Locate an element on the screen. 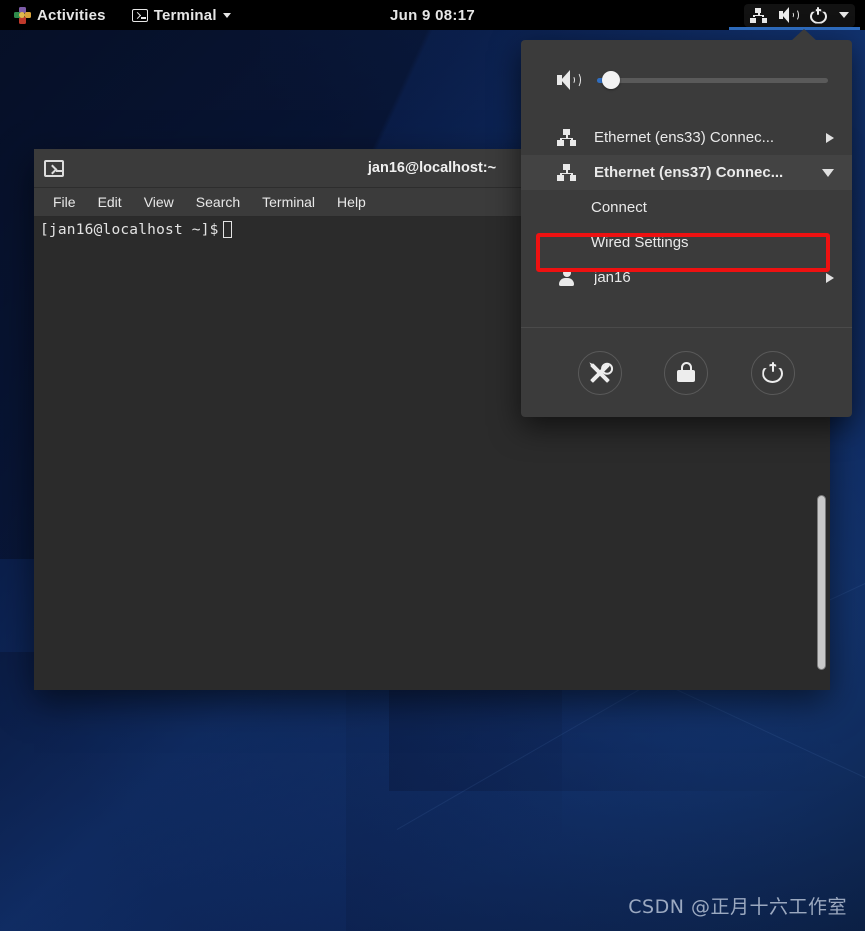 The width and height of the screenshot is (865, 931). top-bar-left: Activities Terminal is located at coordinates (118, 15).